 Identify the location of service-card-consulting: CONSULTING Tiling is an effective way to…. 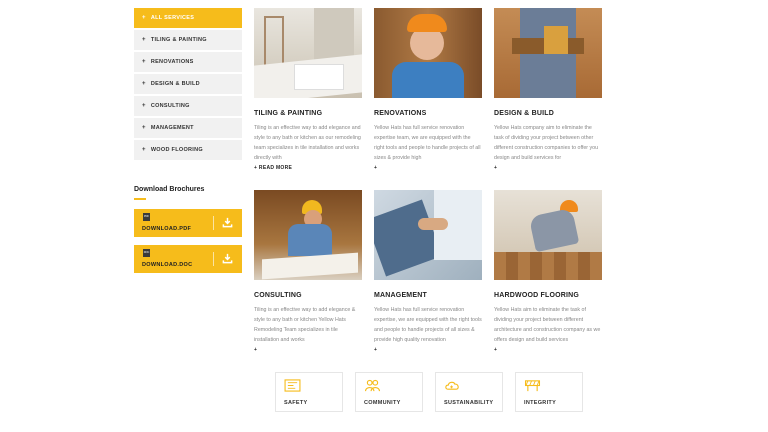
(308, 271).